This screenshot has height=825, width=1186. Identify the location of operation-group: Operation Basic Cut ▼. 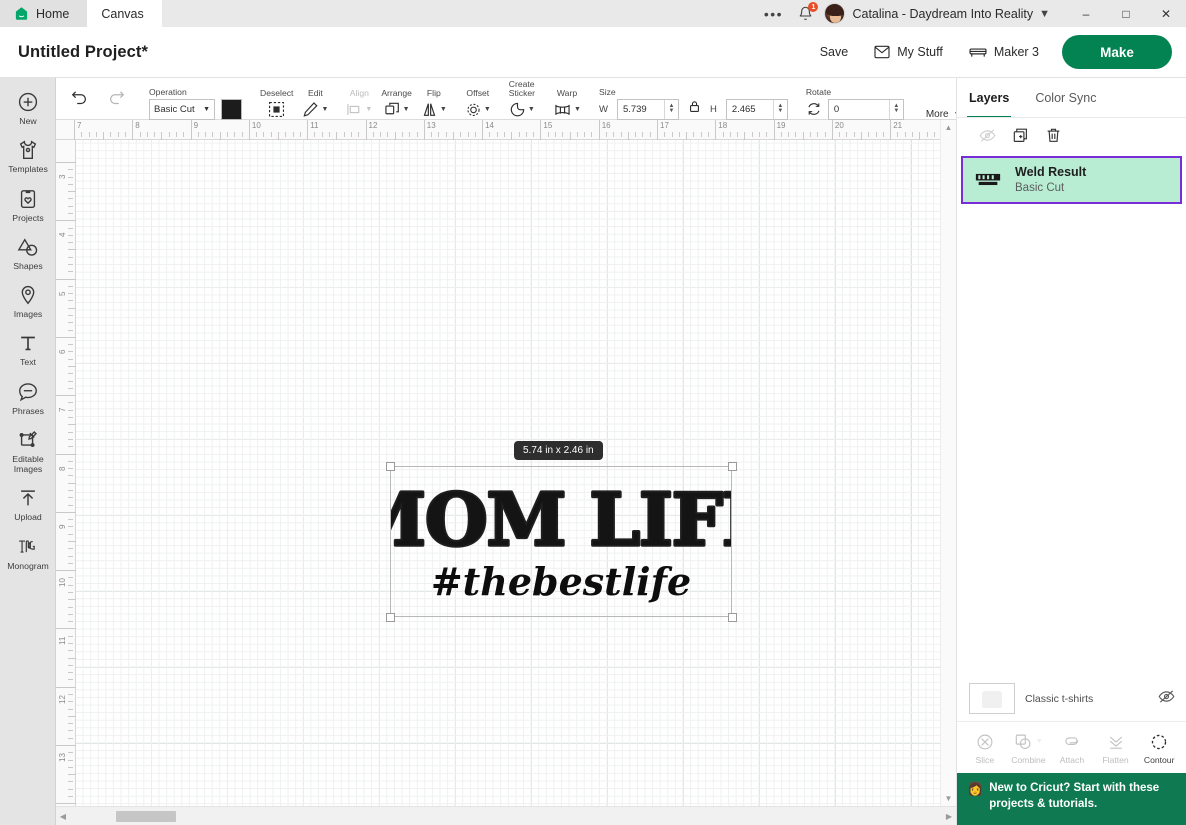
(195, 99).